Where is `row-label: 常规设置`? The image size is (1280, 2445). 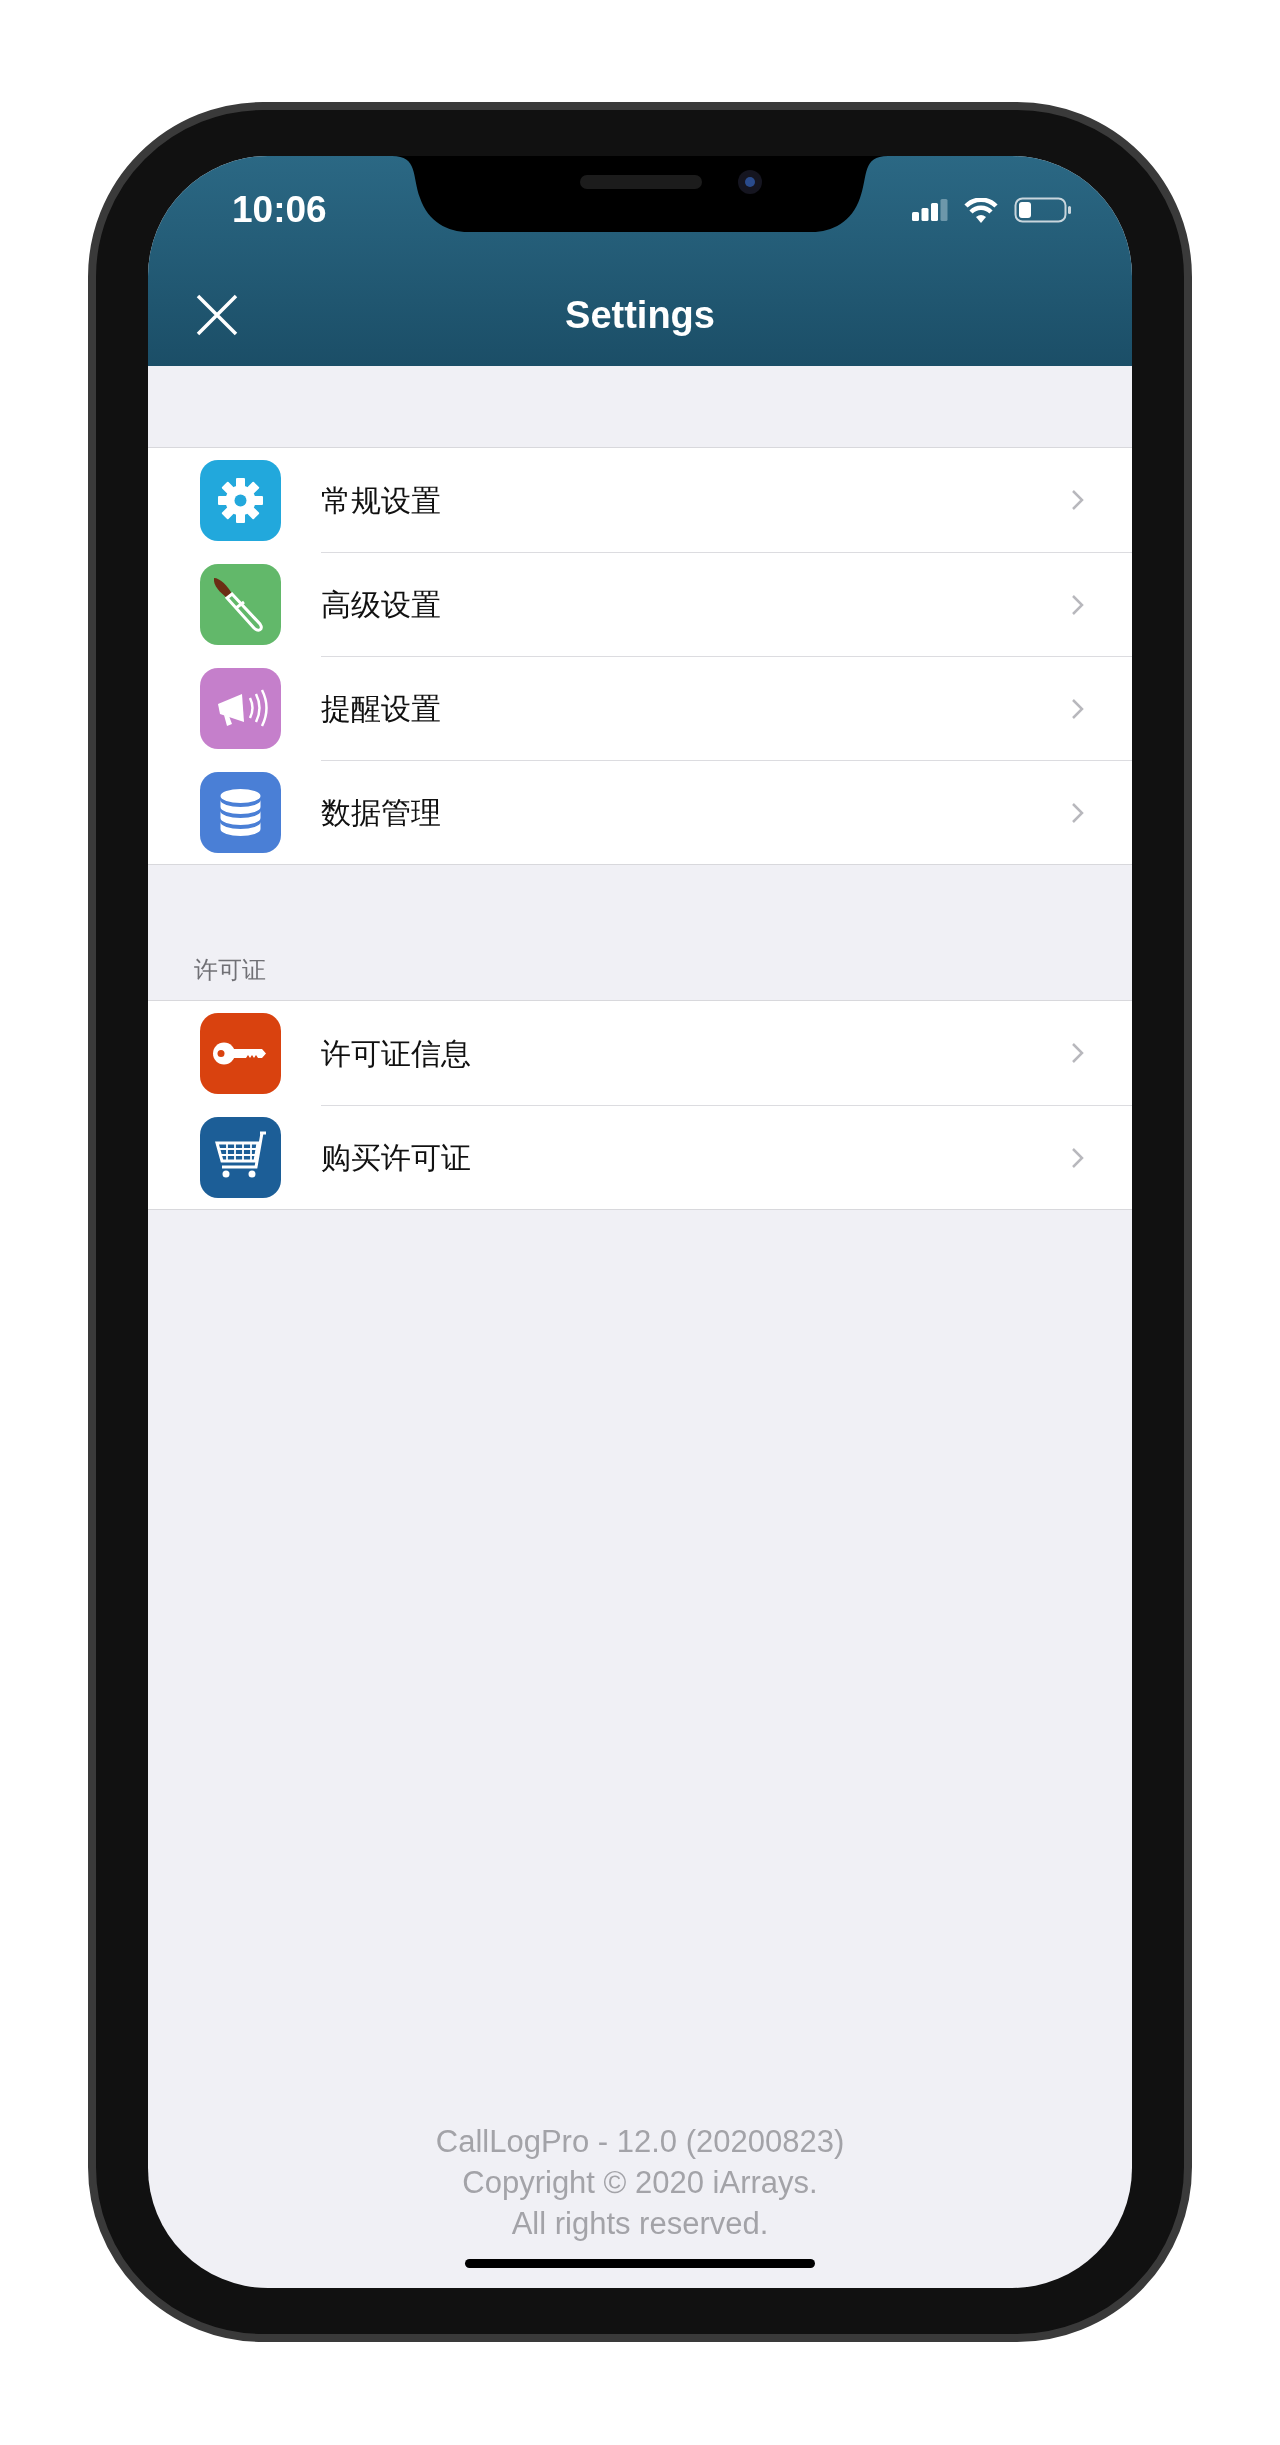
row-label: 常规设置 is located at coordinates (381, 500).